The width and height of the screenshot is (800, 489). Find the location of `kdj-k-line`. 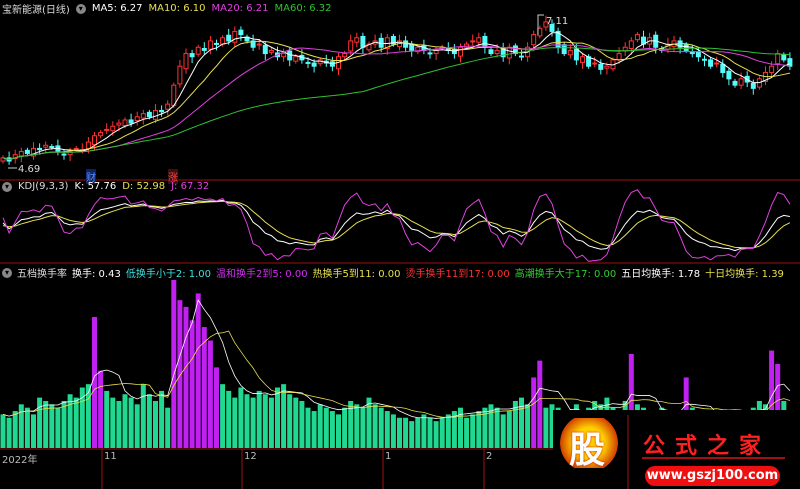

kdj-k-line is located at coordinates (396, 225).